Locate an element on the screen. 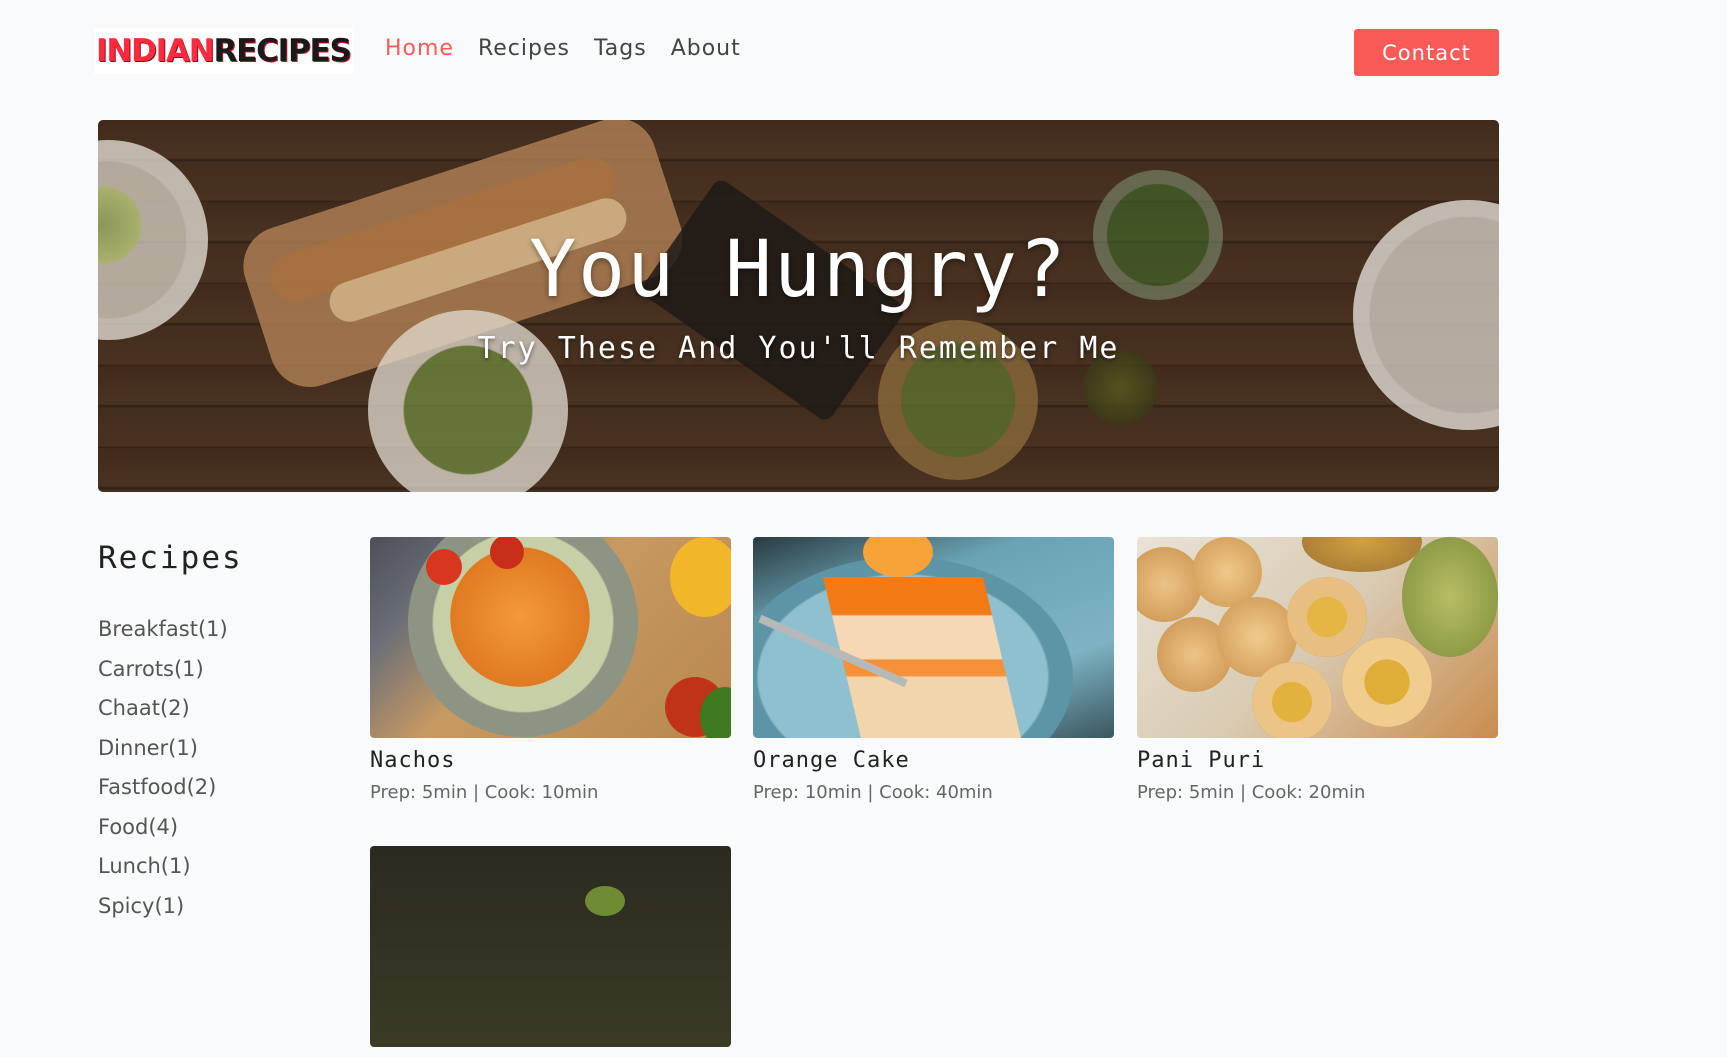 This screenshot has width=1727, height=1057. sidebar-title: Recipes is located at coordinates (170, 558).